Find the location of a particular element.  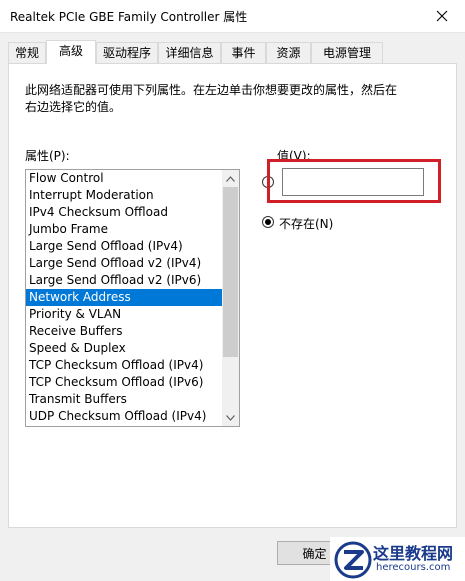

tab-resources: 资源 is located at coordinates (288, 52).